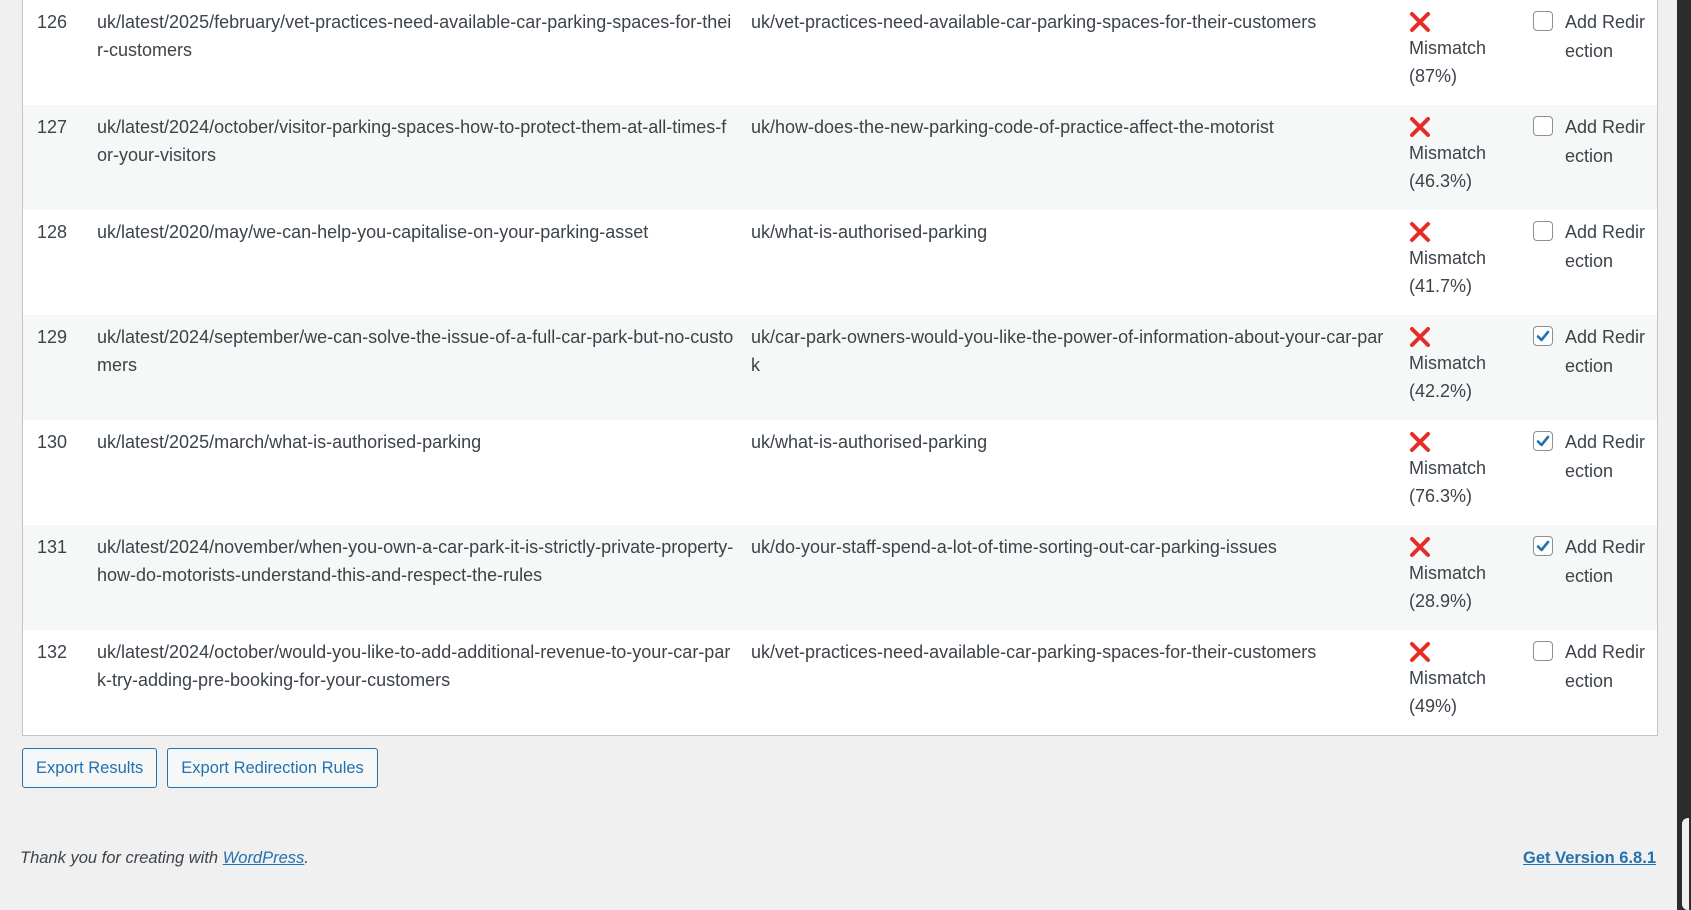  What do you see at coordinates (52, 547) in the screenshot?
I see `row-number: 131` at bounding box center [52, 547].